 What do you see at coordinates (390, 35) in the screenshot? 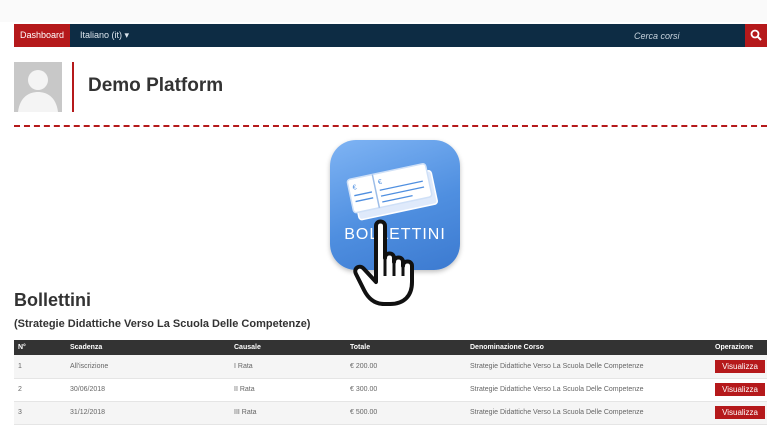
I see `top-navbar: Dashboard Italiano (it) ▾` at bounding box center [390, 35].